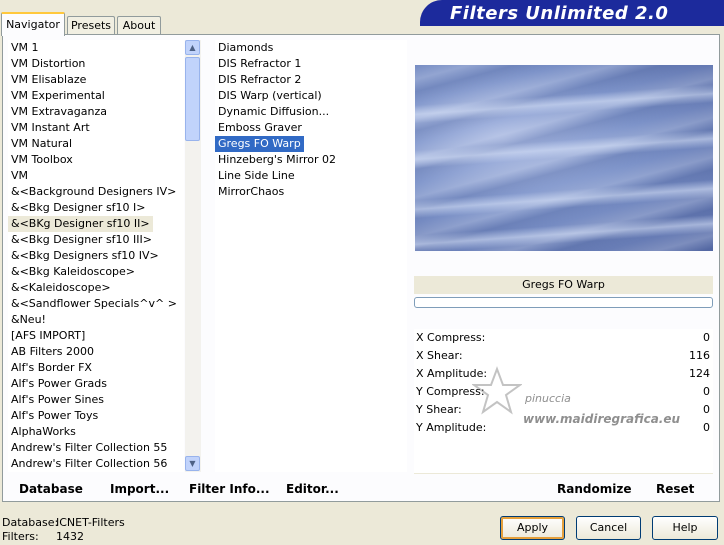  Describe the element at coordinates (699, 356) in the screenshot. I see `parameter-value: 116` at that location.